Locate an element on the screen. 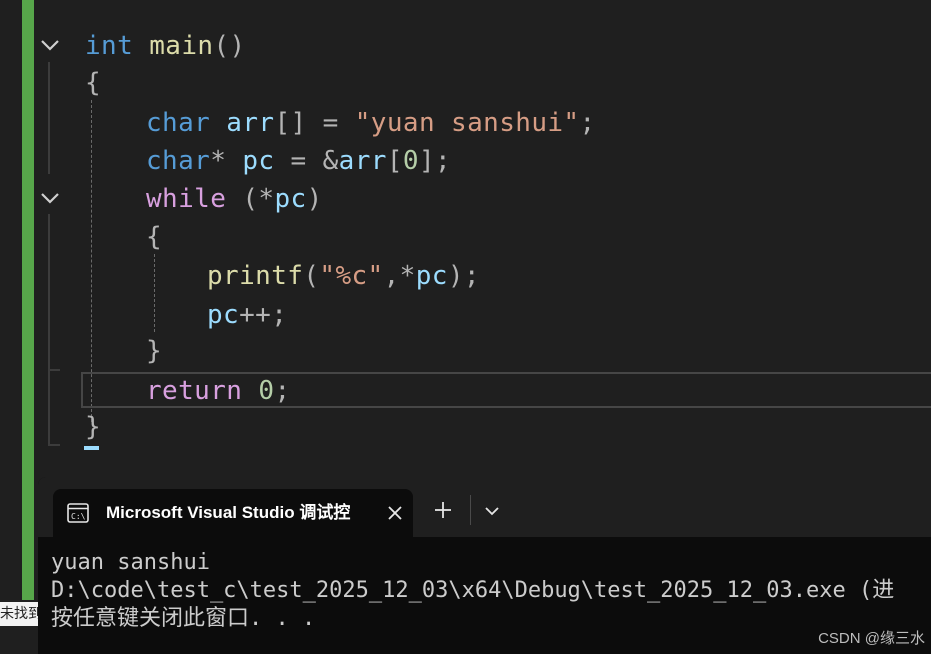 Image resolution: width=931 pixels, height=654 pixels. code-line: pc++; is located at coordinates (247, 315).